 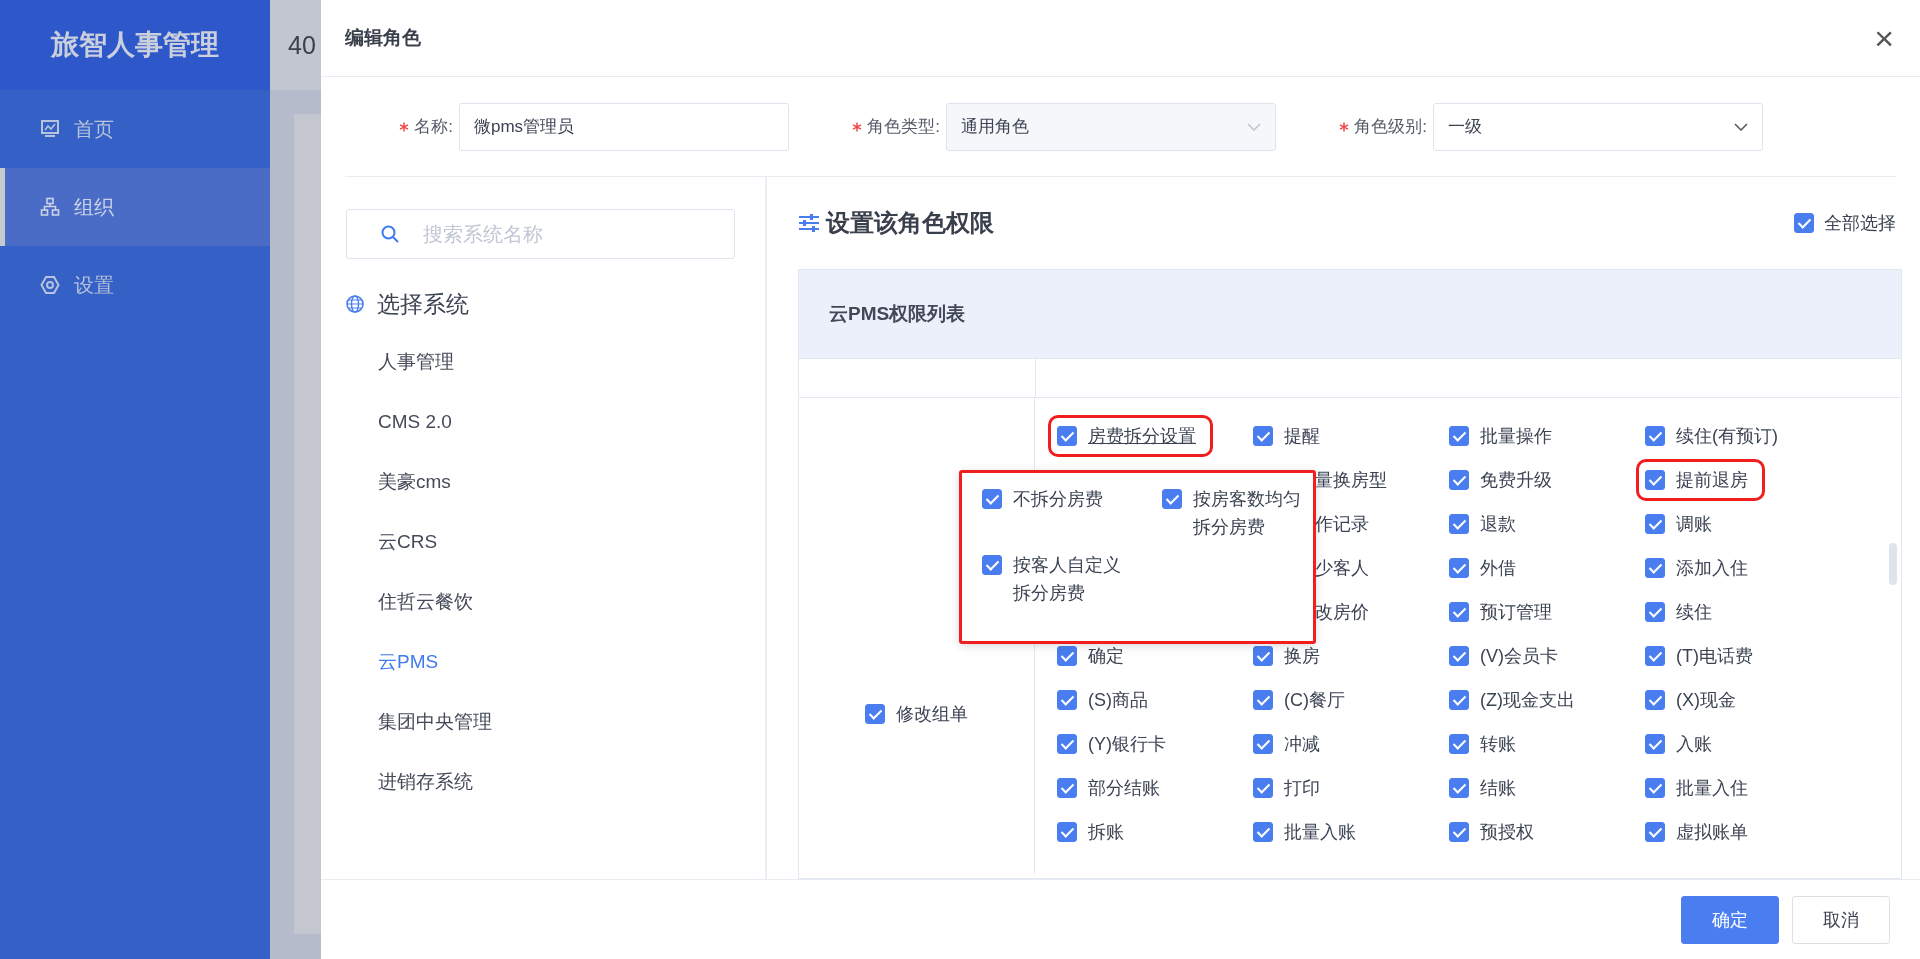 I want to click on permission-checkbox: 拆账, so click(x=1090, y=832).